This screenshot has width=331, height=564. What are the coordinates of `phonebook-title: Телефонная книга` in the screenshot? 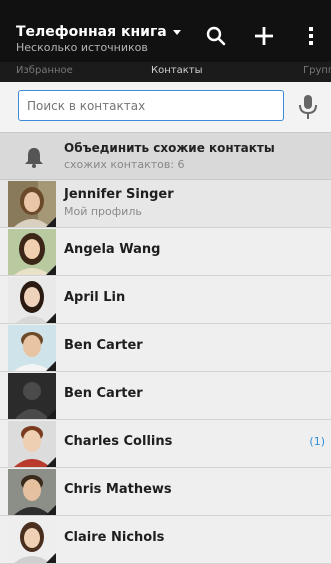 It's located at (91, 32).